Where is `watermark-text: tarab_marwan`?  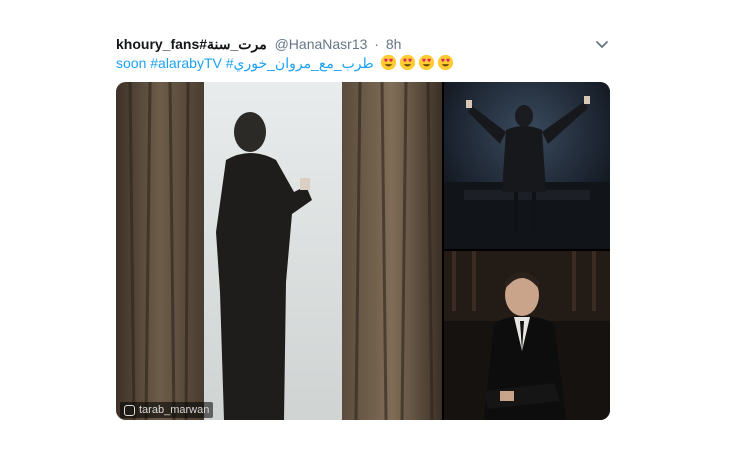 watermark-text: tarab_marwan is located at coordinates (174, 410).